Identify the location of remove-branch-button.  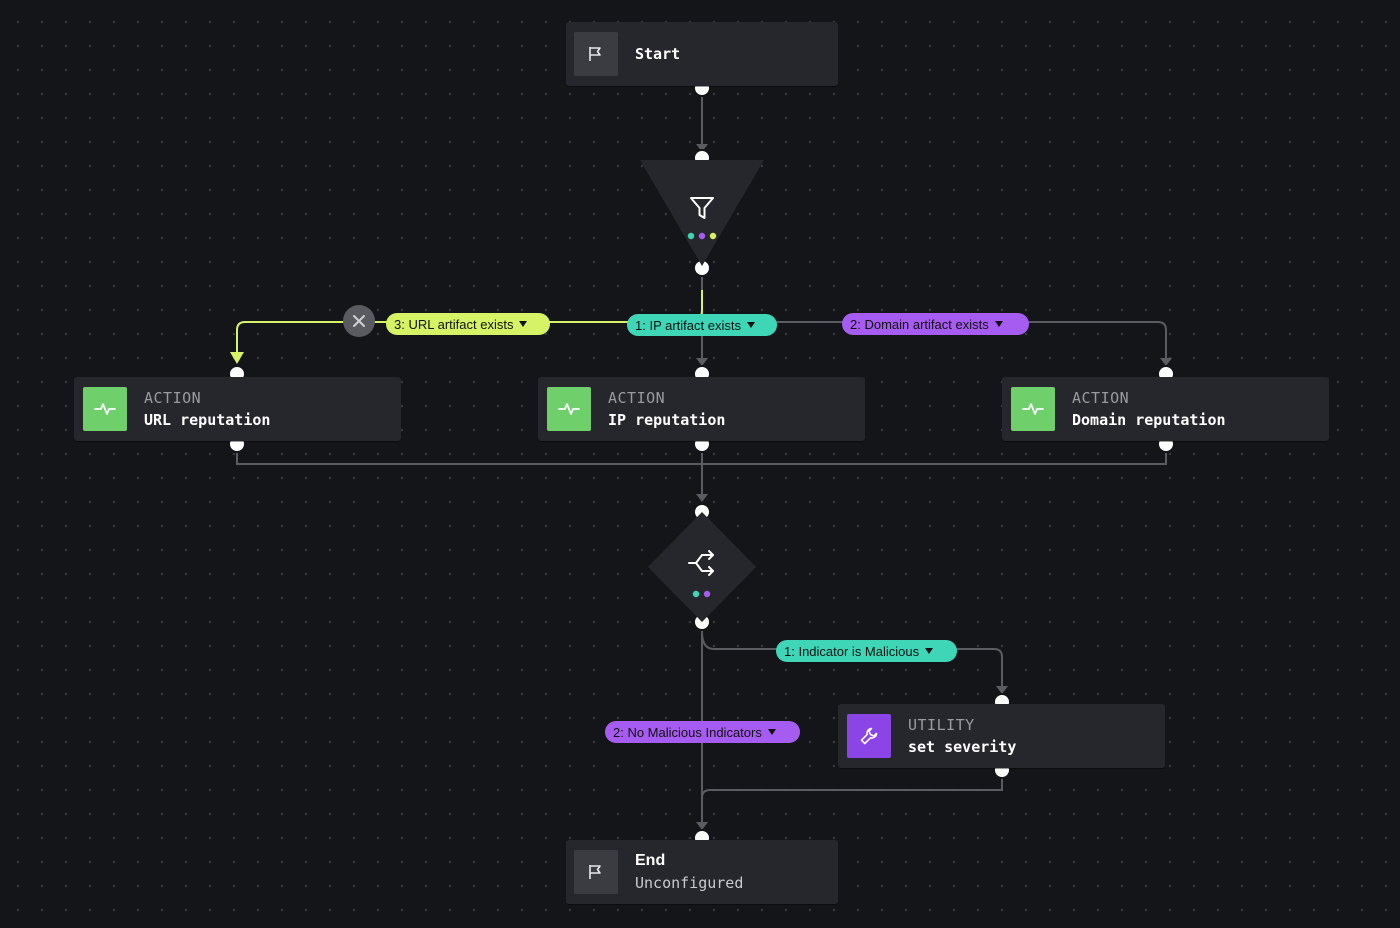
(359, 321).